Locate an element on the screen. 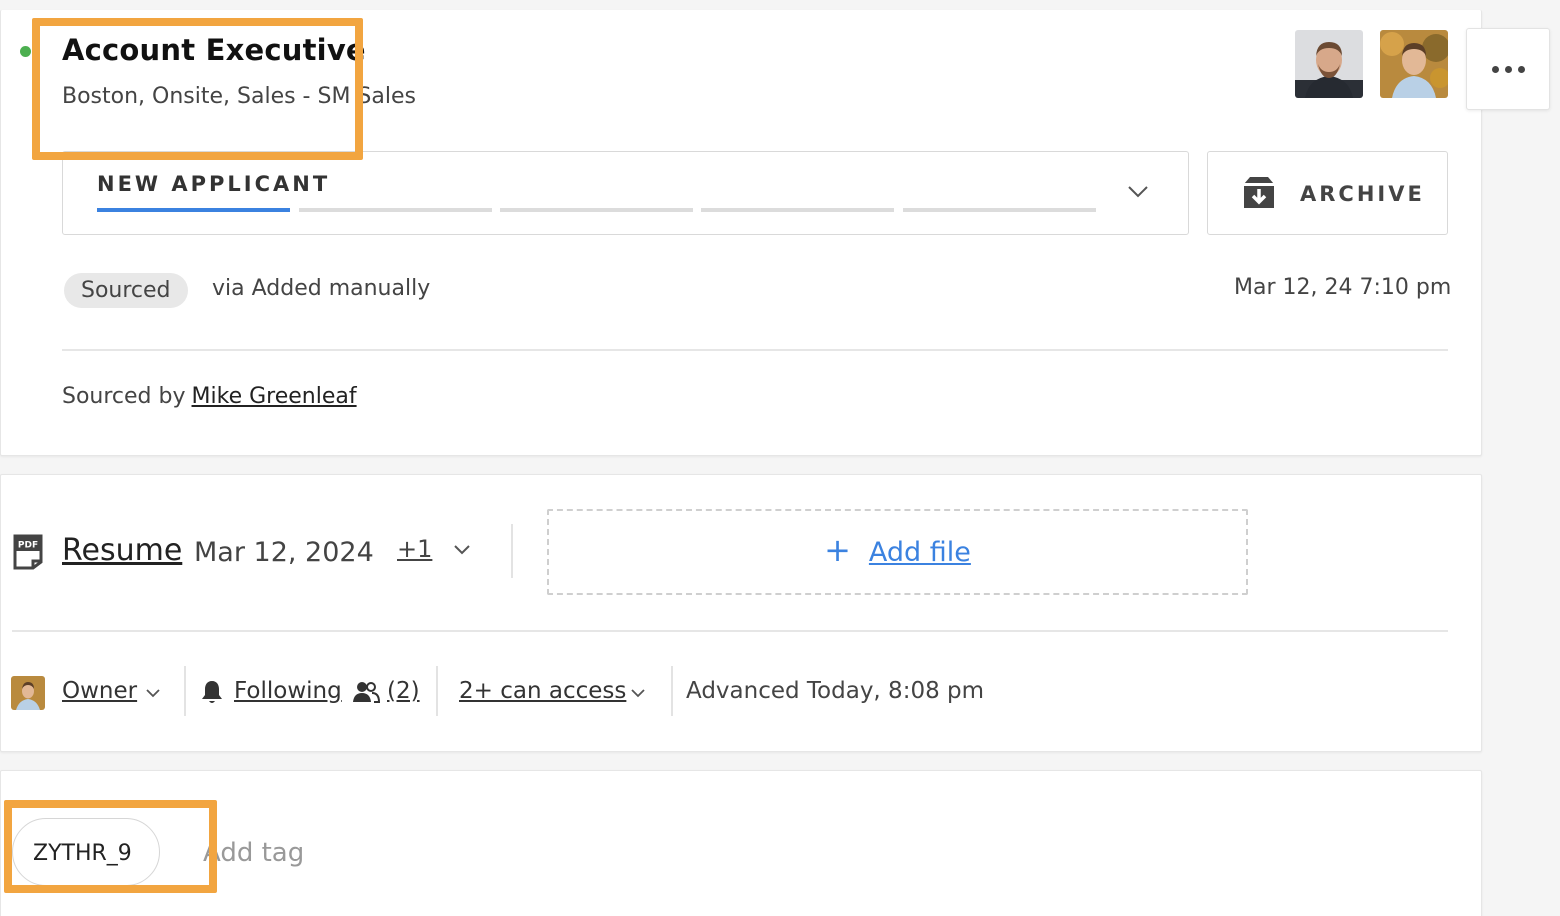 The image size is (1560, 916). stage-label: NEW APPLICANT is located at coordinates (214, 184).